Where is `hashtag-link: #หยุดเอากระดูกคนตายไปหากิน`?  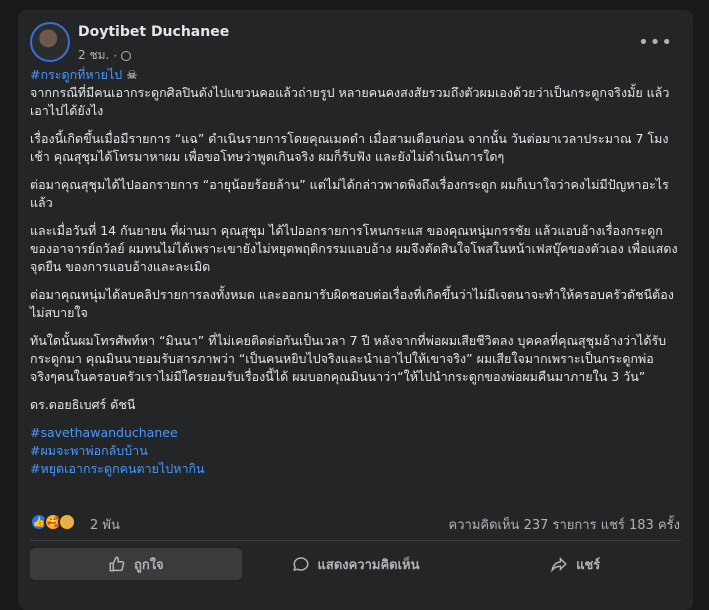 hashtag-link: #หยุดเอากระดูกคนตายไปหากิน is located at coordinates (355, 469).